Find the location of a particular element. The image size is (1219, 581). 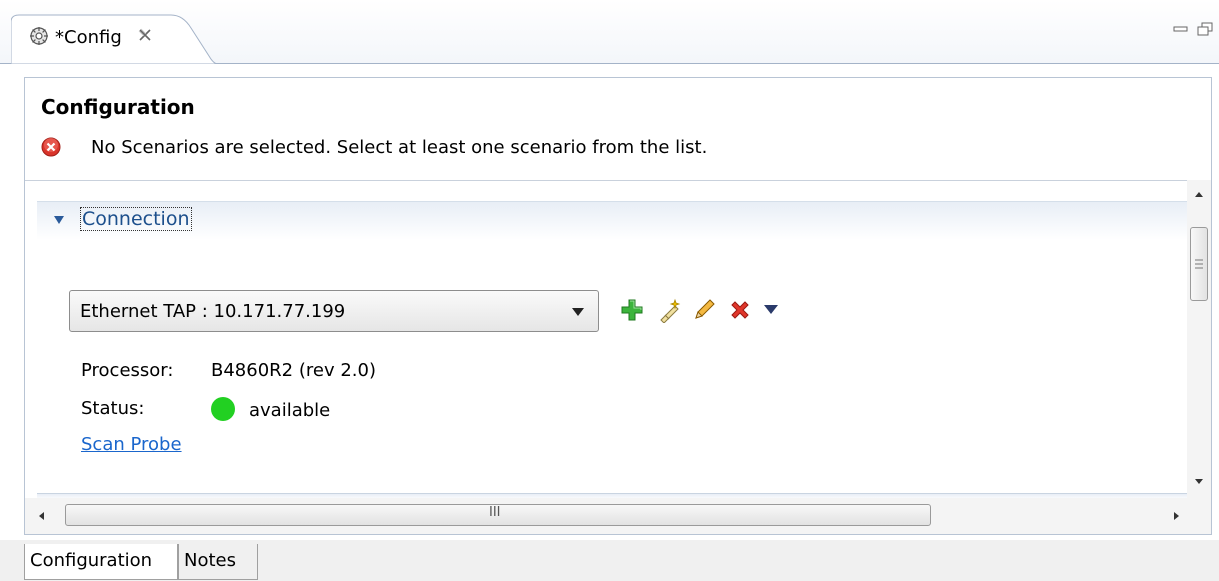

scroll-right-icon is located at coordinates (1176, 516).